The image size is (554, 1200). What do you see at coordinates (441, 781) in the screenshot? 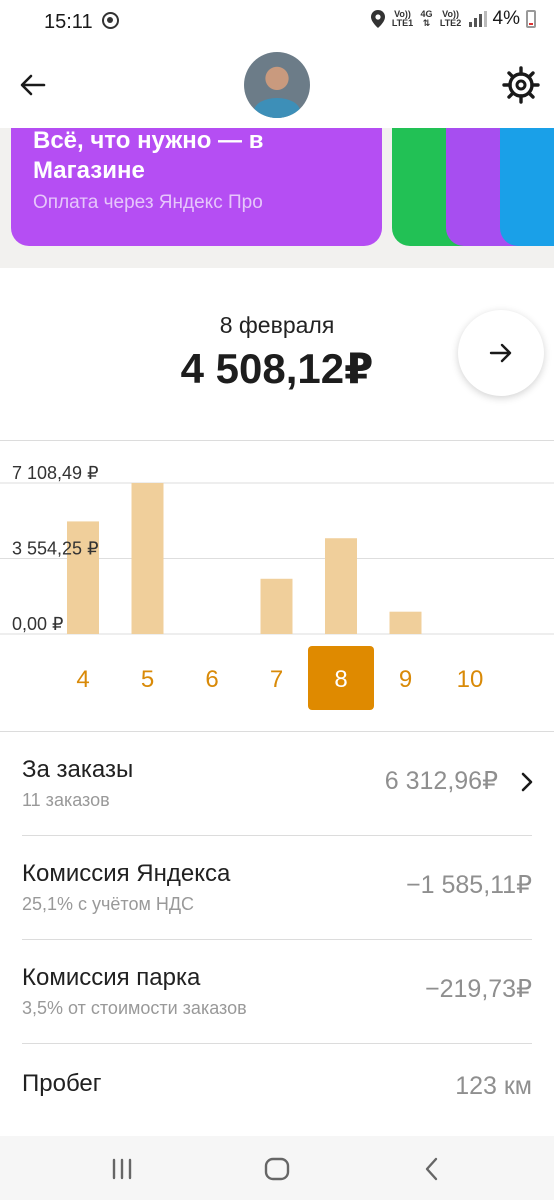
I see `row-value: 6 312,96₽` at bounding box center [441, 781].